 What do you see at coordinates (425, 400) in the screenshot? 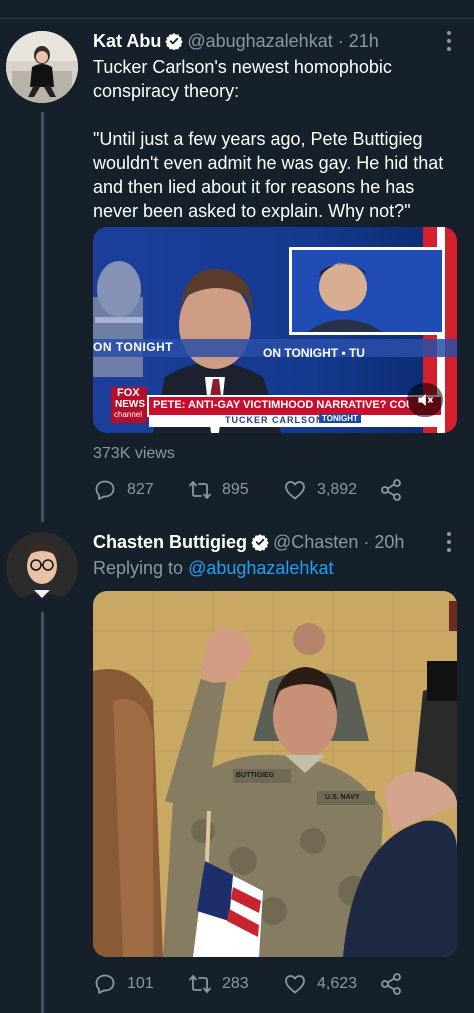
I see `mute-icon` at bounding box center [425, 400].